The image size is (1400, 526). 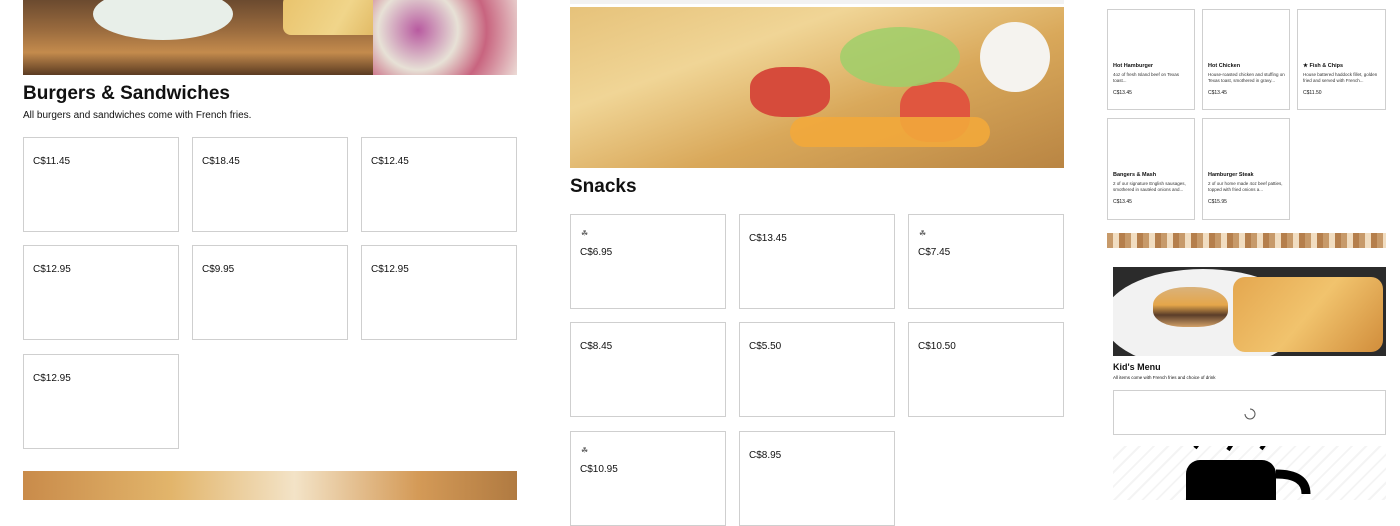 What do you see at coordinates (890, 132) in the screenshot?
I see `cheese-shape` at bounding box center [890, 132].